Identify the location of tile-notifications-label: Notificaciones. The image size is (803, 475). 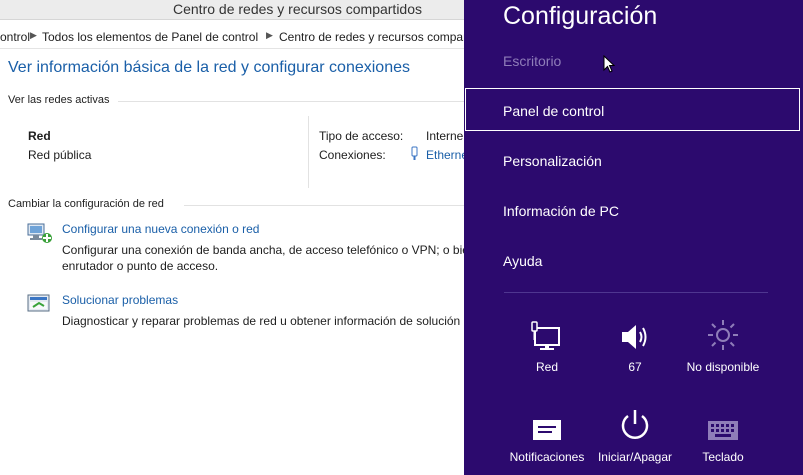
(547, 457).